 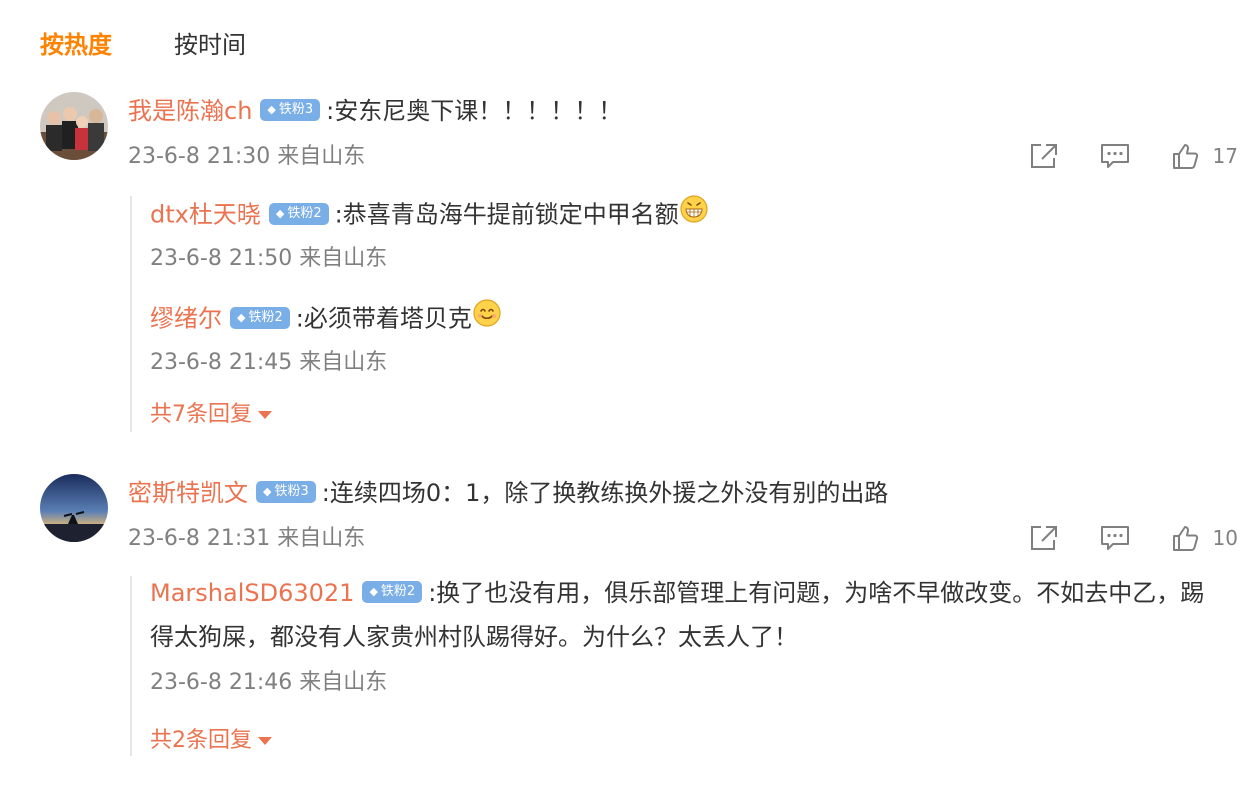 I want to click on tab-hot: 按热度, so click(x=76, y=42).